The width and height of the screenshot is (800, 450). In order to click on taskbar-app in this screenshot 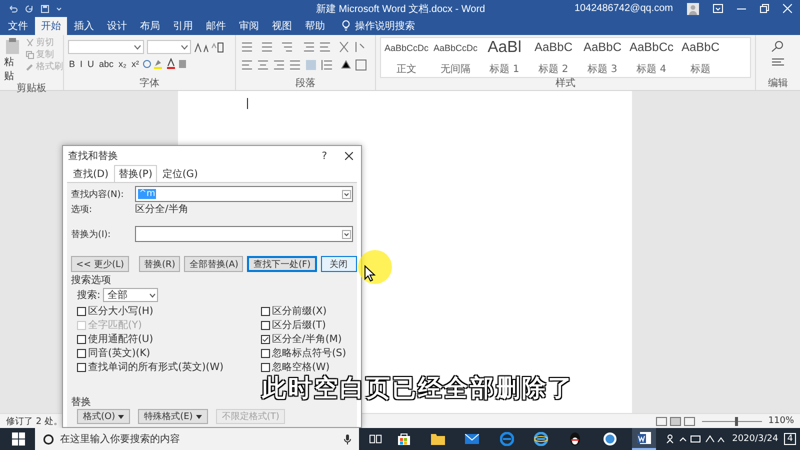, I will do `click(644, 439)`.